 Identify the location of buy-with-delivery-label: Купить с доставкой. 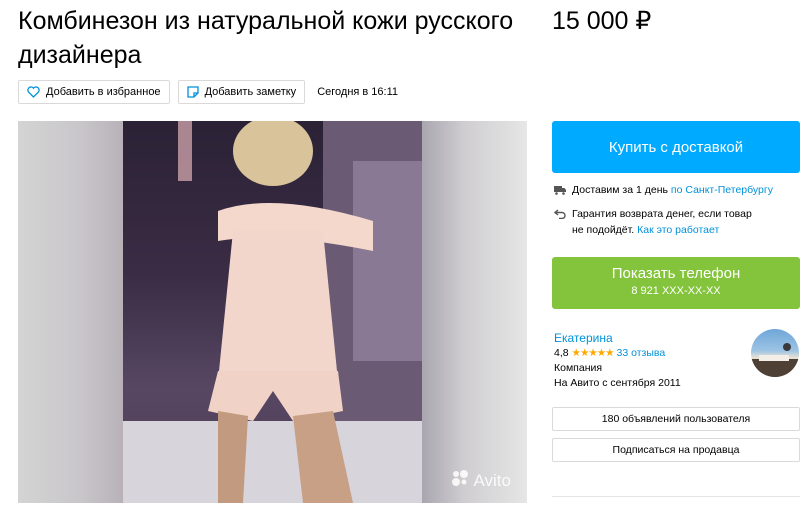
(676, 147).